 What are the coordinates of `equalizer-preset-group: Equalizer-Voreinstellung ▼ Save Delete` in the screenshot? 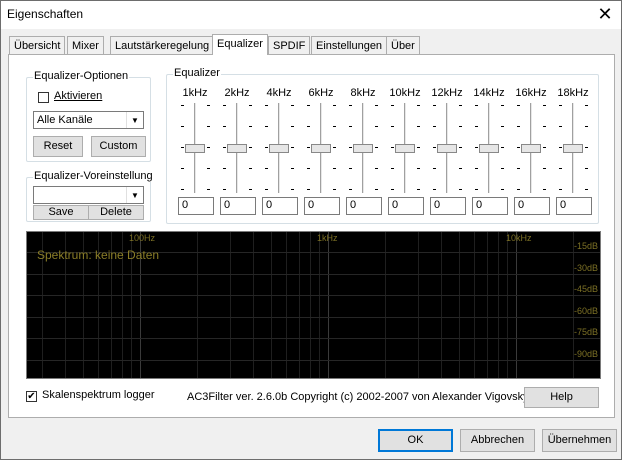 It's located at (90, 196).